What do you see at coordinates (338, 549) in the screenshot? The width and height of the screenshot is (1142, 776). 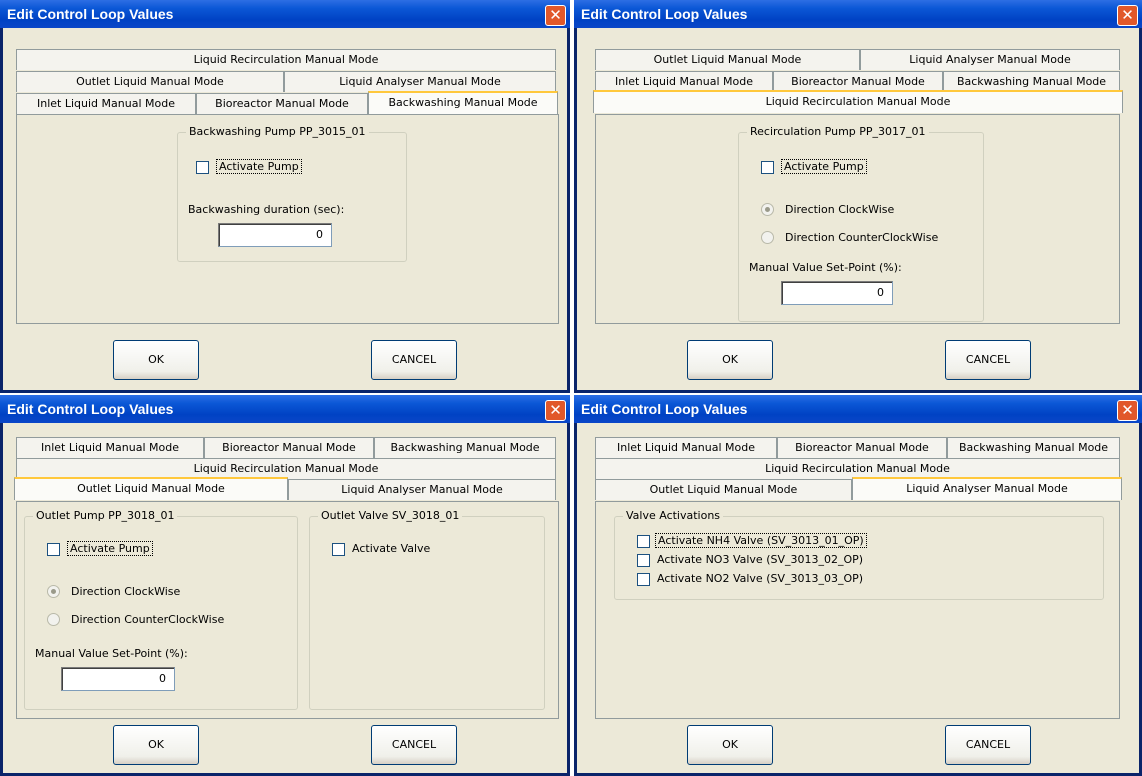 I see `activate-valve-checkbox` at bounding box center [338, 549].